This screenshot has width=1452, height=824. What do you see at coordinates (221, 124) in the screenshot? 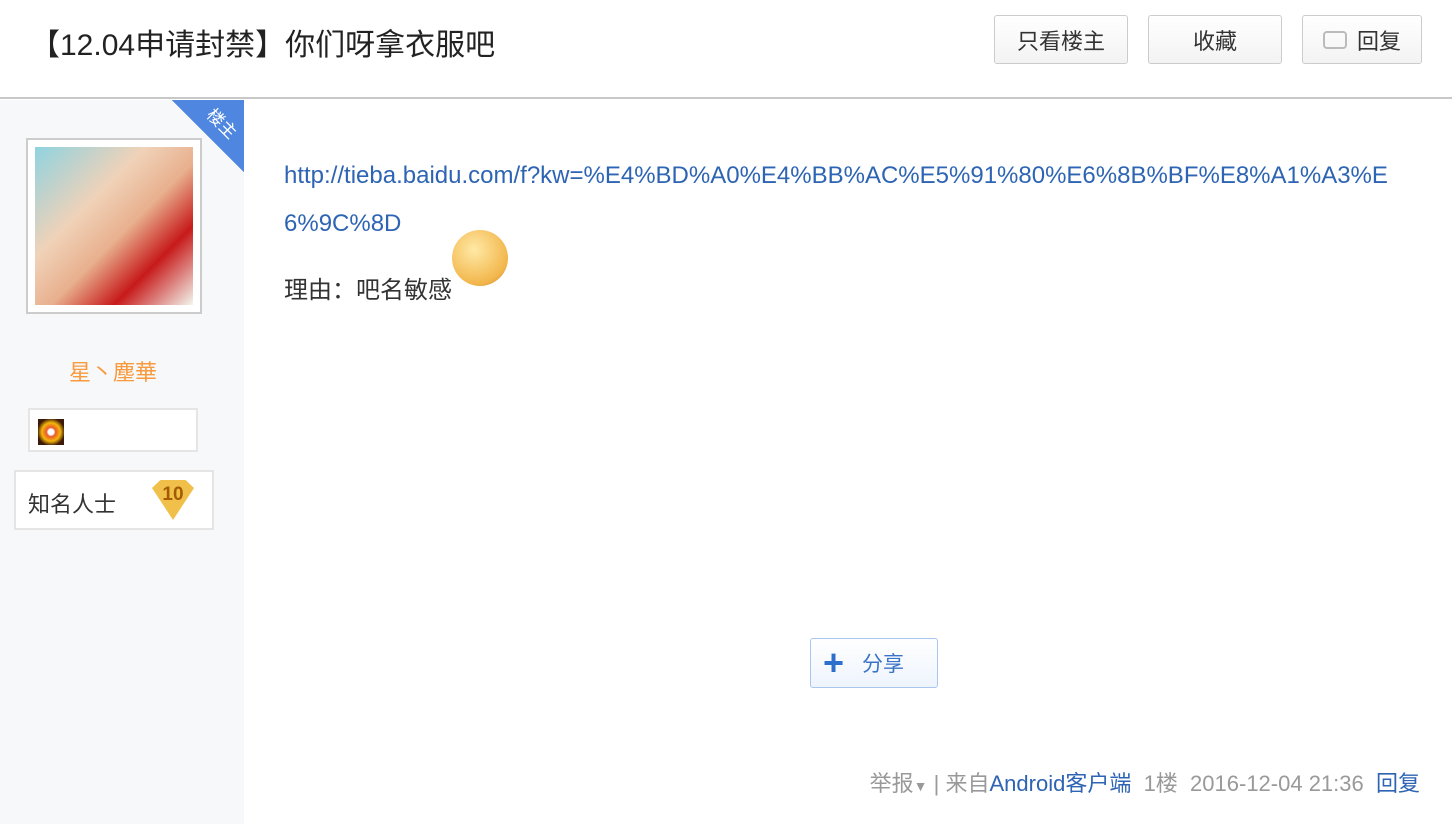
I see `op-label: 楼主` at bounding box center [221, 124].